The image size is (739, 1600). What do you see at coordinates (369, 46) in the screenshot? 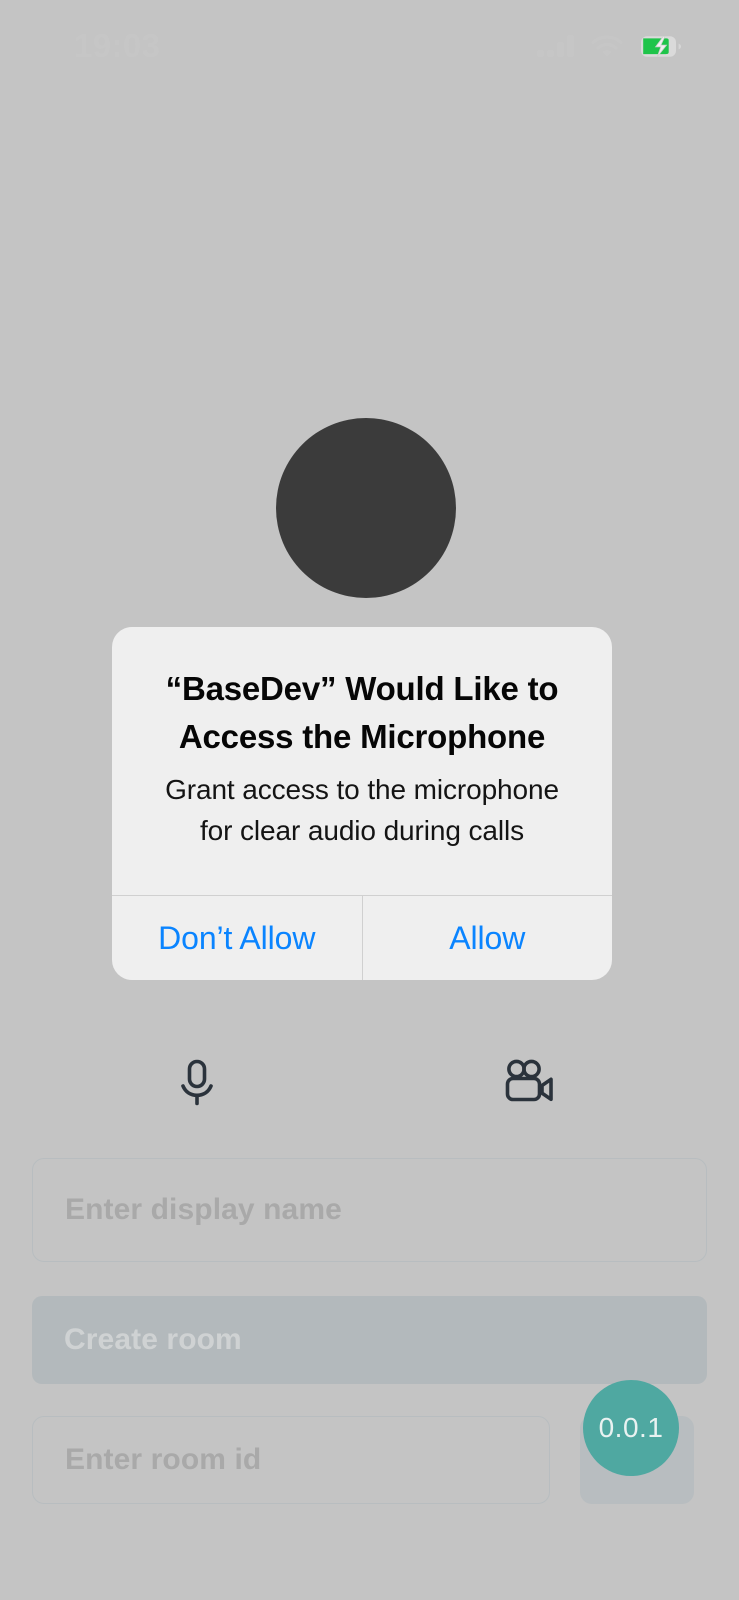
I see `status-bar: 19:03` at bounding box center [369, 46].